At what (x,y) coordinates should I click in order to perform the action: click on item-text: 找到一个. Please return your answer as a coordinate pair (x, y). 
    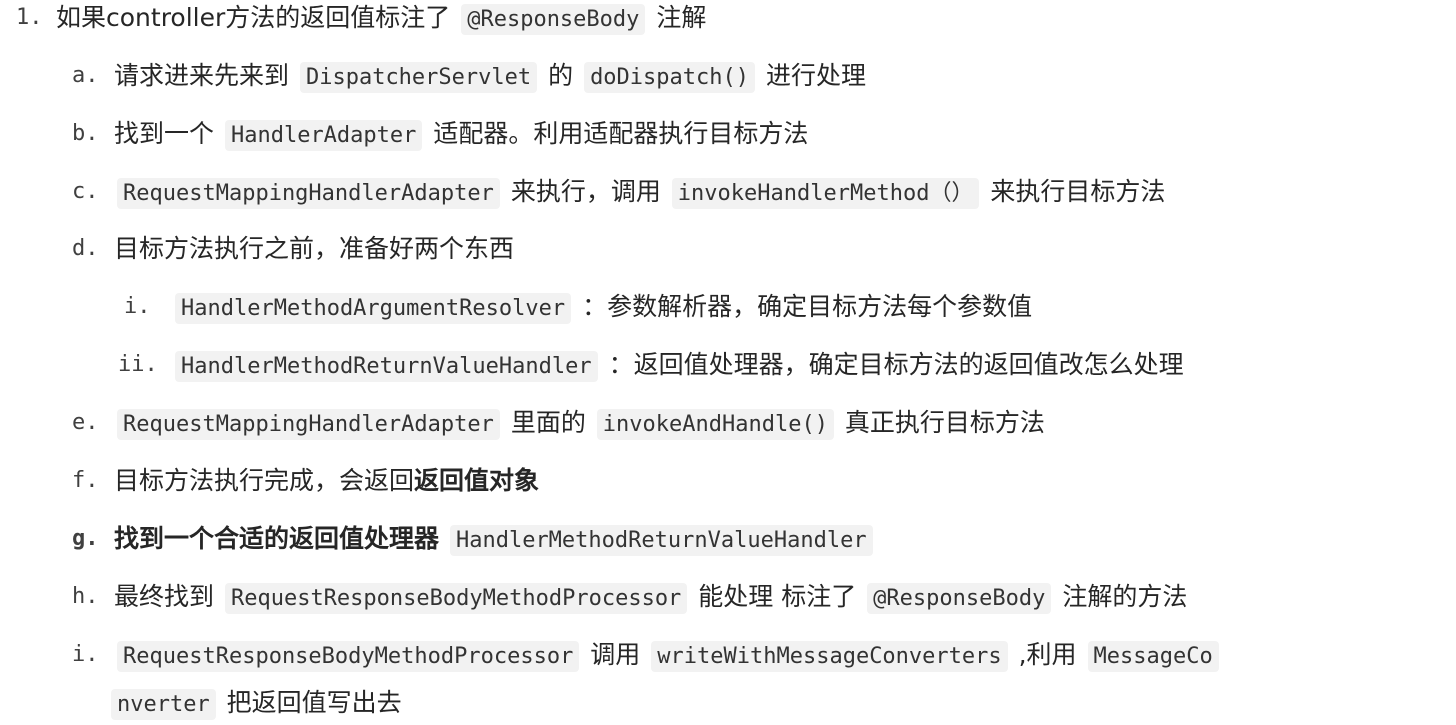
    Looking at the image, I should click on (164, 133).